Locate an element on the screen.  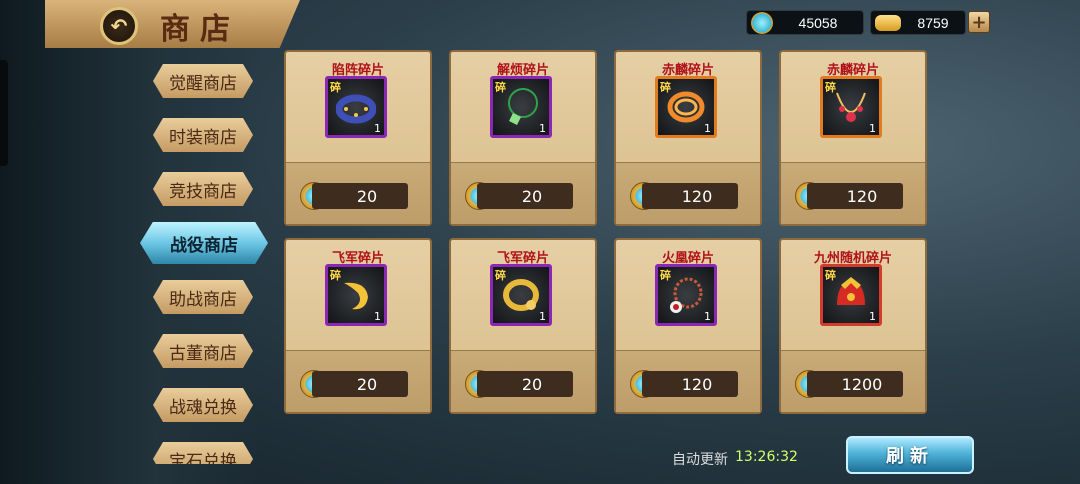
gem-balance: 45058 is located at coordinates (805, 22).